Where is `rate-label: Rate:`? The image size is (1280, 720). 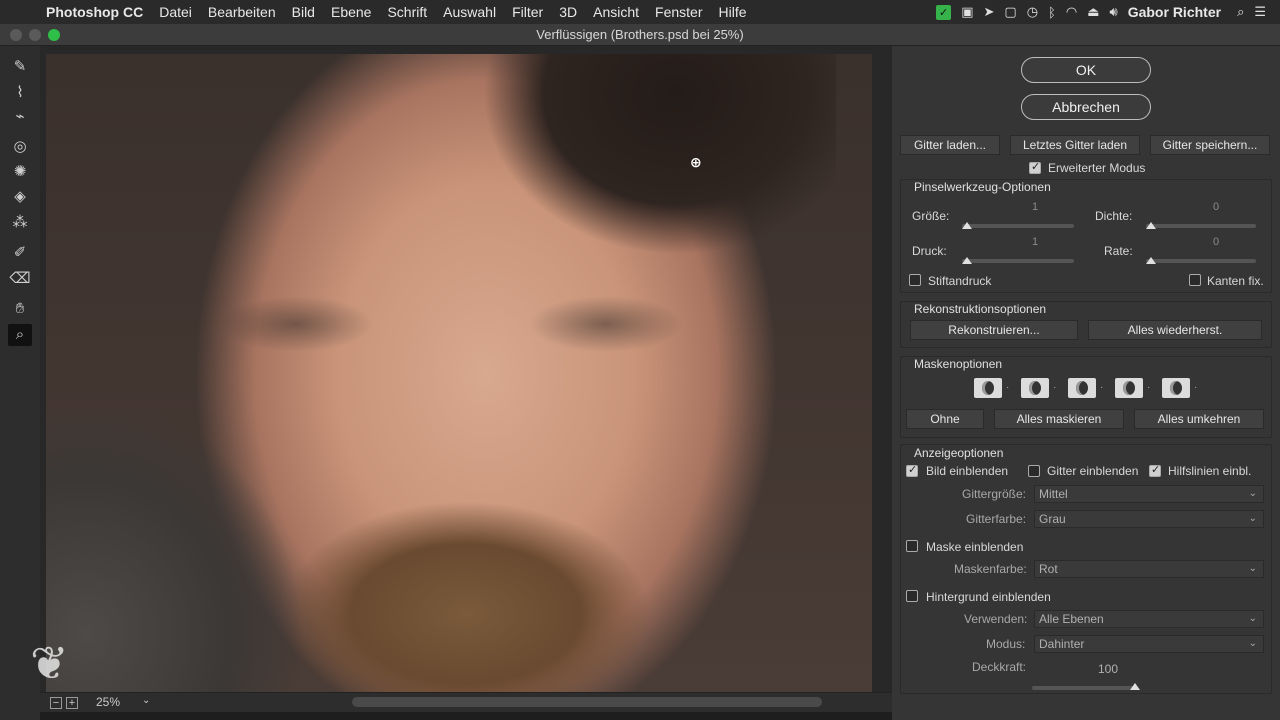
rate-label: Rate: is located at coordinates (1118, 251).